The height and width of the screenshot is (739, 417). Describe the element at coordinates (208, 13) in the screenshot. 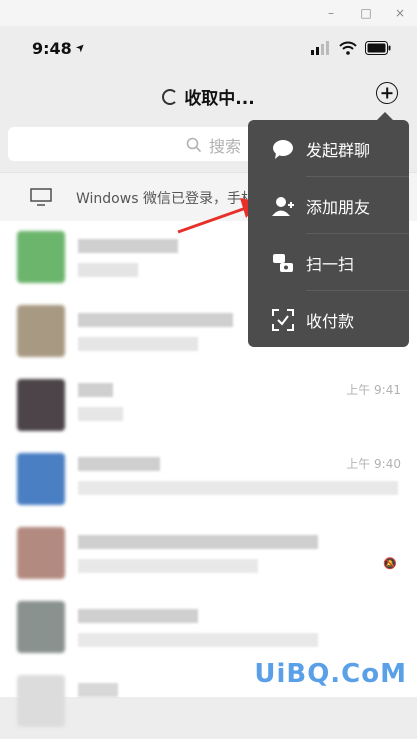

I see `window-title-bar: – □ ×` at that location.